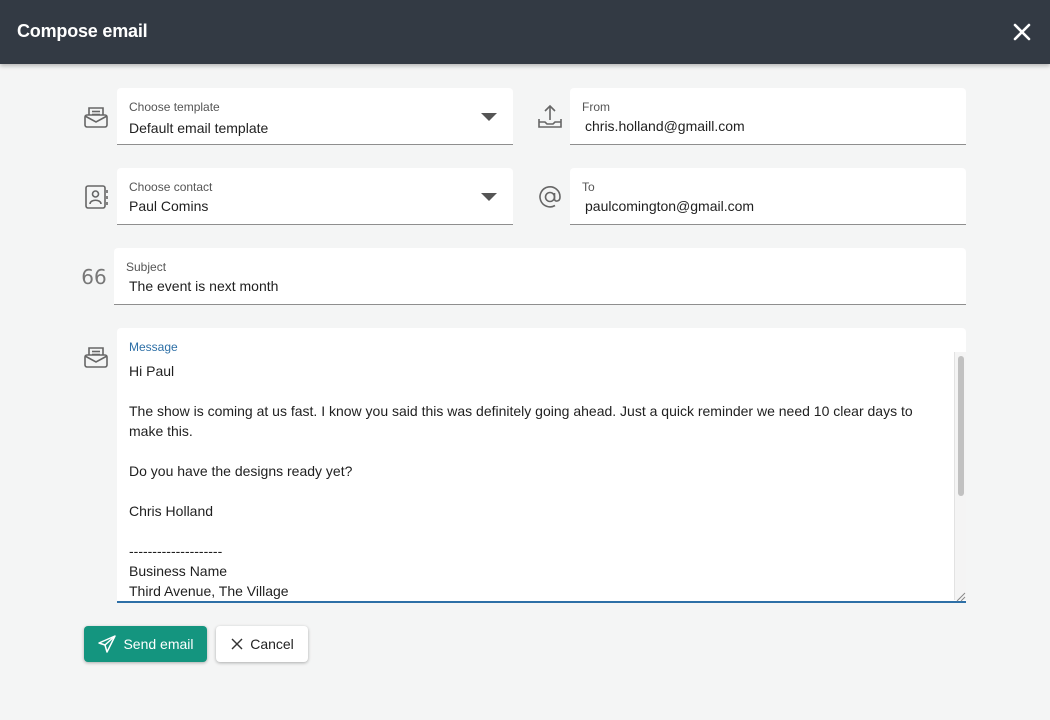 This screenshot has height=720, width=1050. What do you see at coordinates (171, 187) in the screenshot?
I see `contact-label: Choose contact` at bounding box center [171, 187].